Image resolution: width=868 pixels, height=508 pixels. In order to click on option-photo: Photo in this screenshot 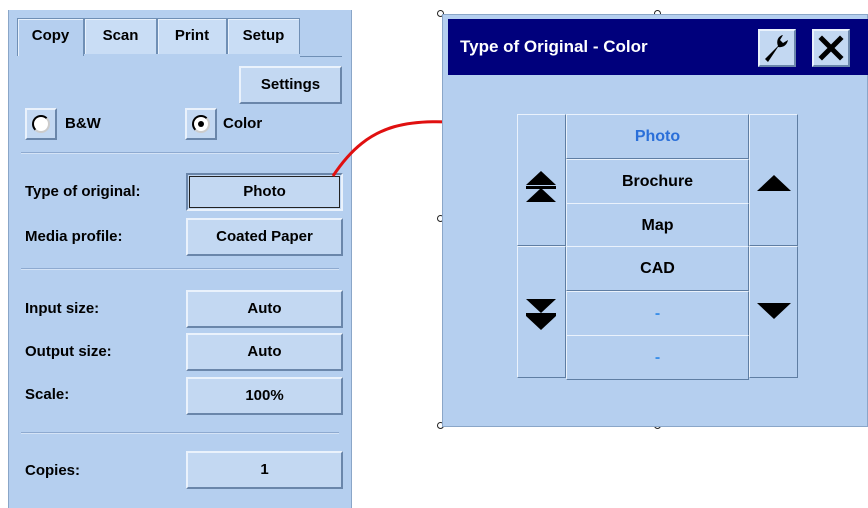, I will do `click(657, 136)`.